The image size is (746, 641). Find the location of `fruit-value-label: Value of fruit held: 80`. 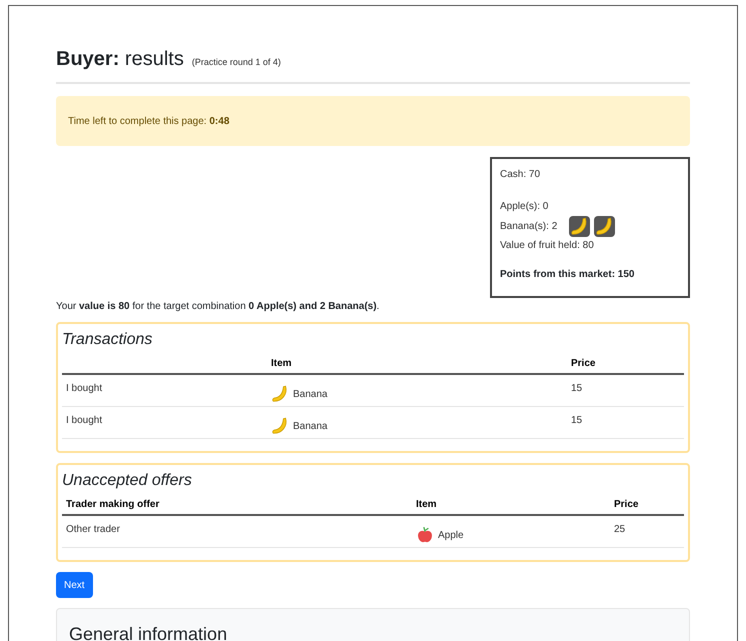

fruit-value-label: Value of fruit held: 80 is located at coordinates (547, 246).